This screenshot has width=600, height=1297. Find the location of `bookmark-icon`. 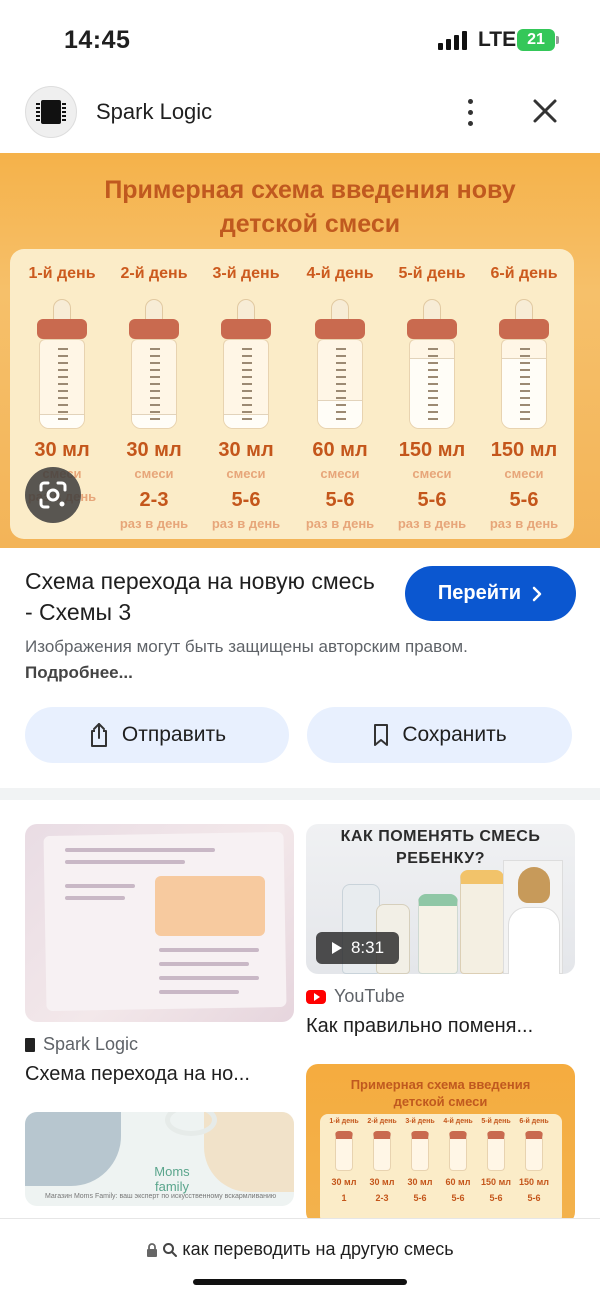

bookmark-icon is located at coordinates (381, 735).